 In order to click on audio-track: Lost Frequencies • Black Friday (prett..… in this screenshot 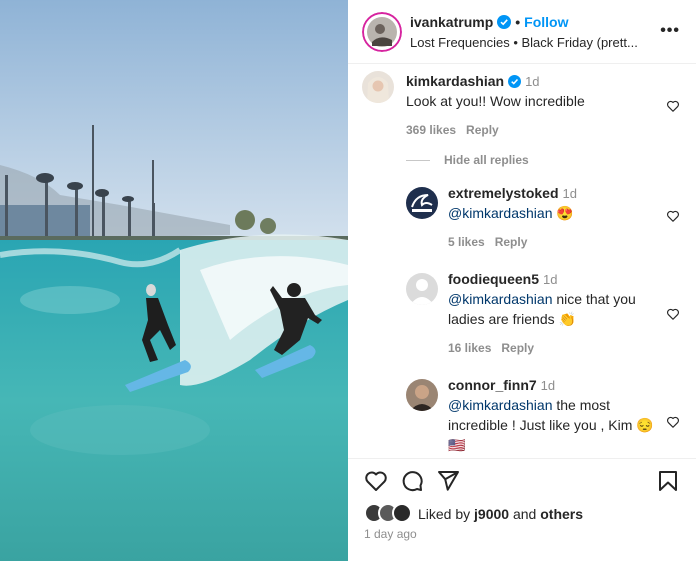, I will do `click(524, 42)`.